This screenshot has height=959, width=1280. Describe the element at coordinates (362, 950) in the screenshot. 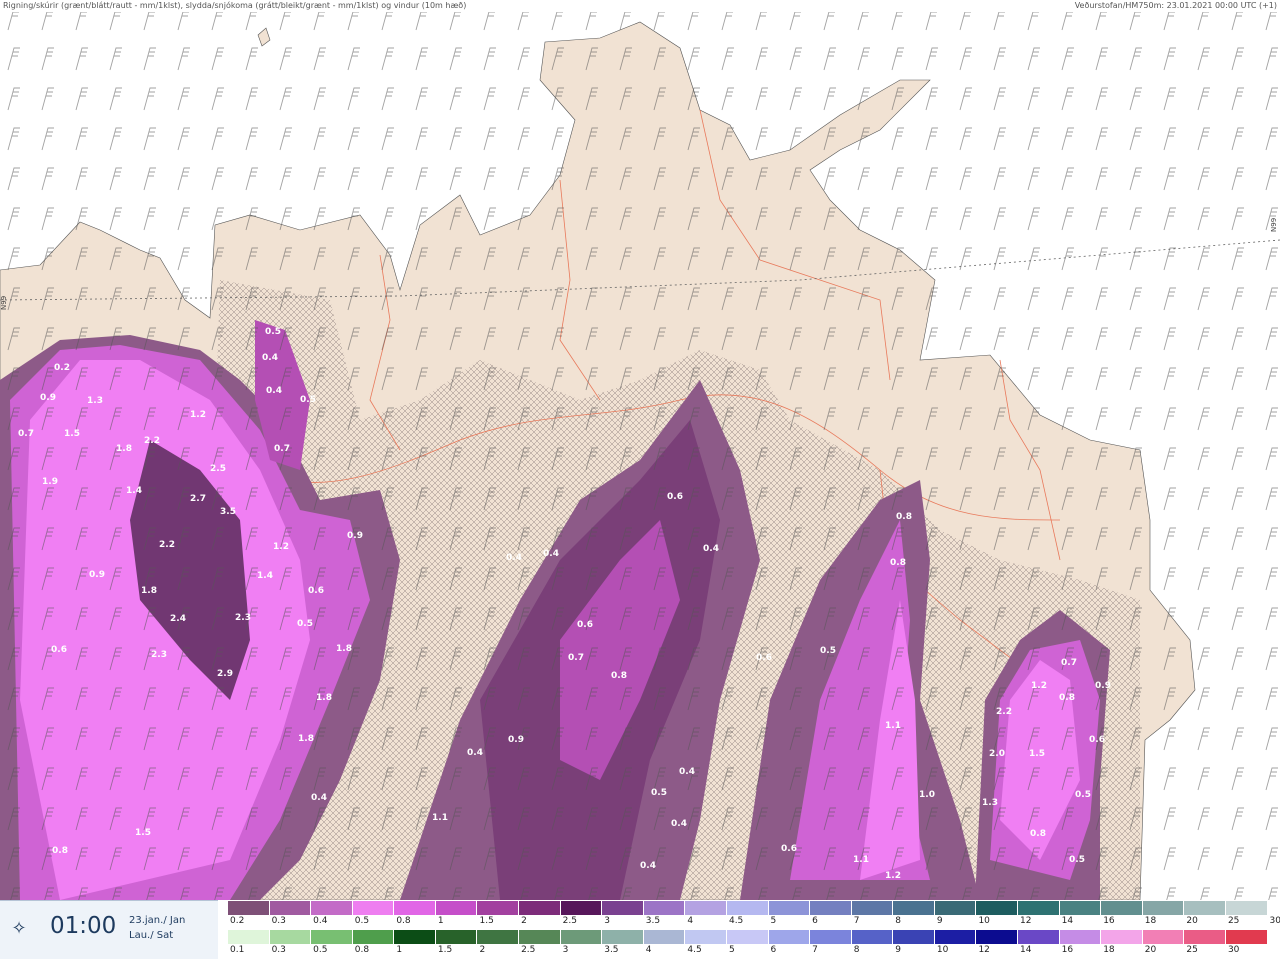

I see `legend-label: 0.8` at that location.